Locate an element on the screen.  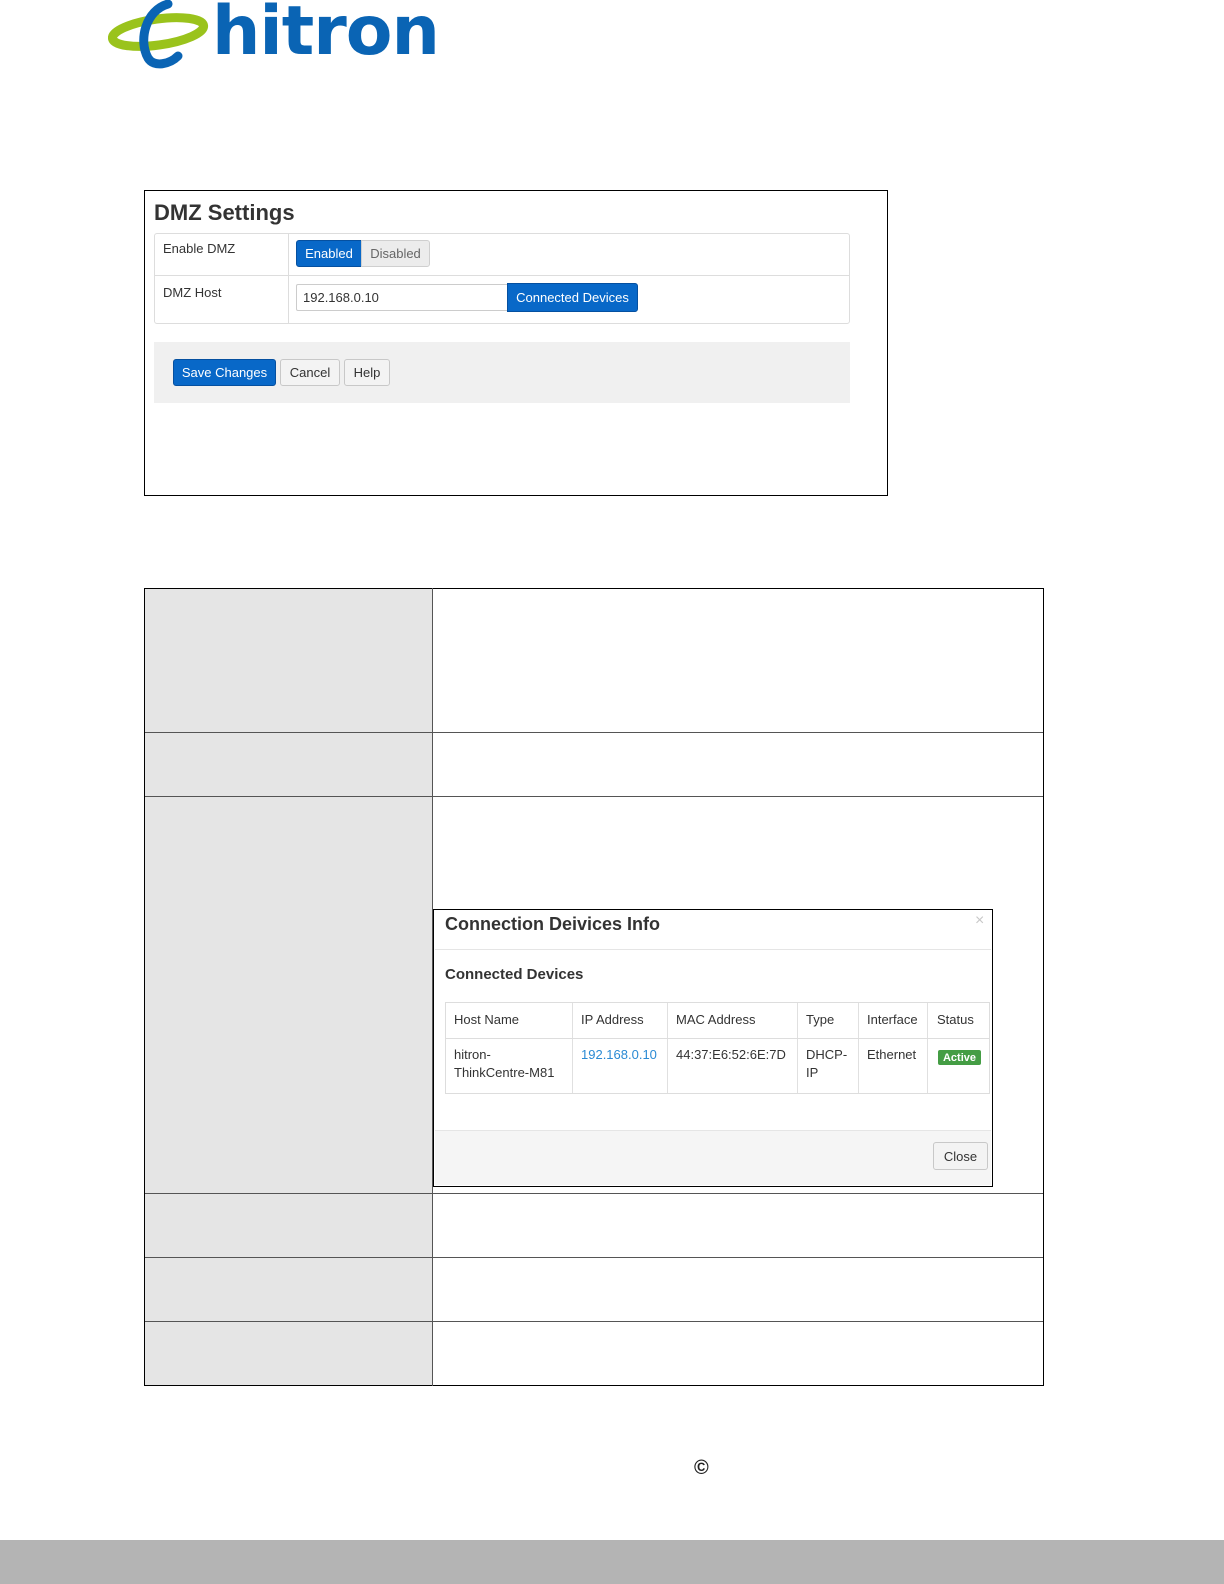
column-header-host-name: Host Name is located at coordinates (487, 1019).